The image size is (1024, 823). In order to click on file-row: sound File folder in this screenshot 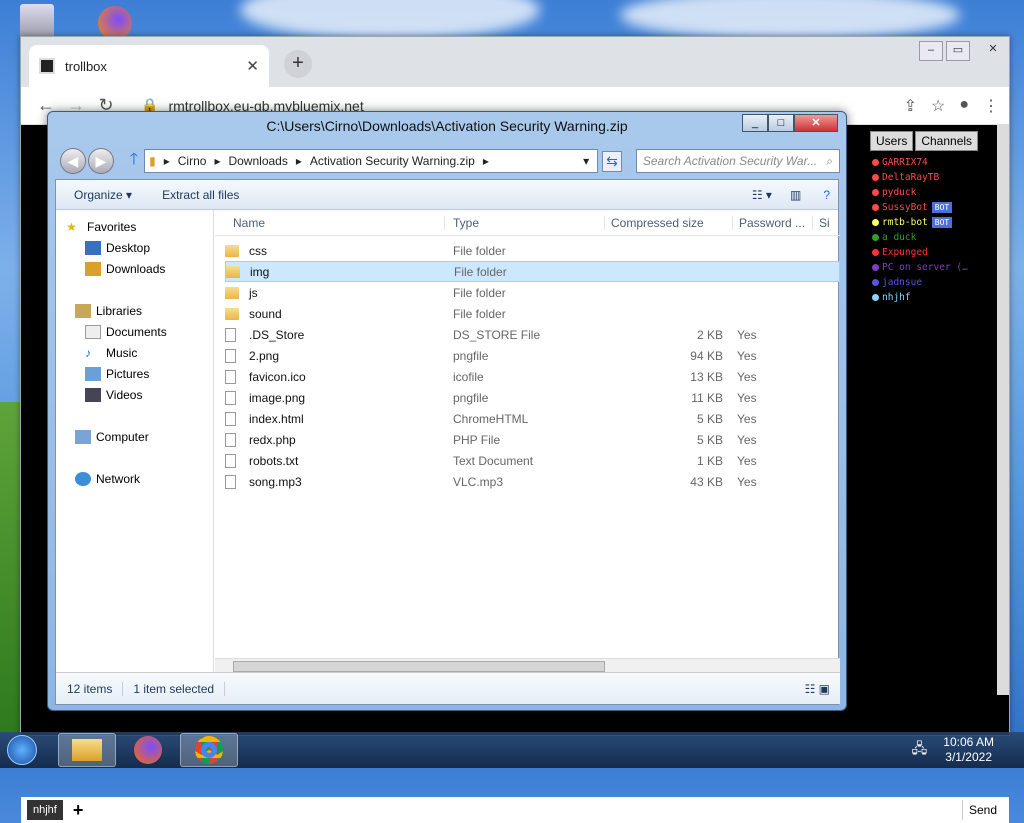, I will do `click(532, 313)`.